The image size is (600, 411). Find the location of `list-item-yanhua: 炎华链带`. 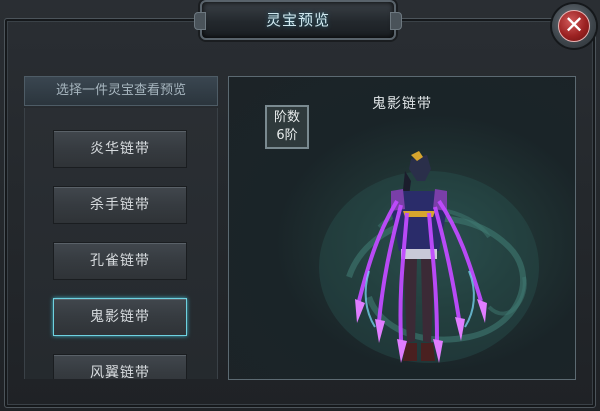

list-item-yanhua: 炎华链带 is located at coordinates (120, 149).